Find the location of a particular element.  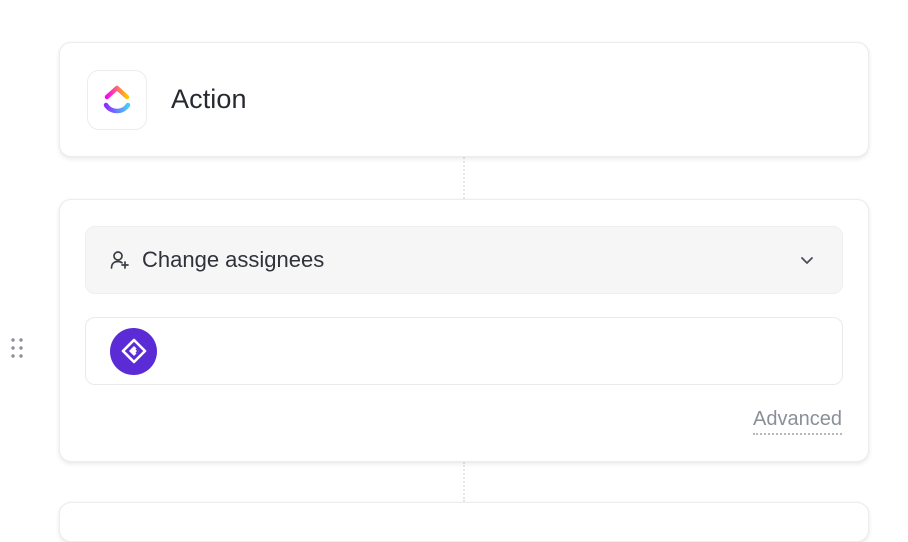

action-type-select: Change assignees is located at coordinates (464, 260).